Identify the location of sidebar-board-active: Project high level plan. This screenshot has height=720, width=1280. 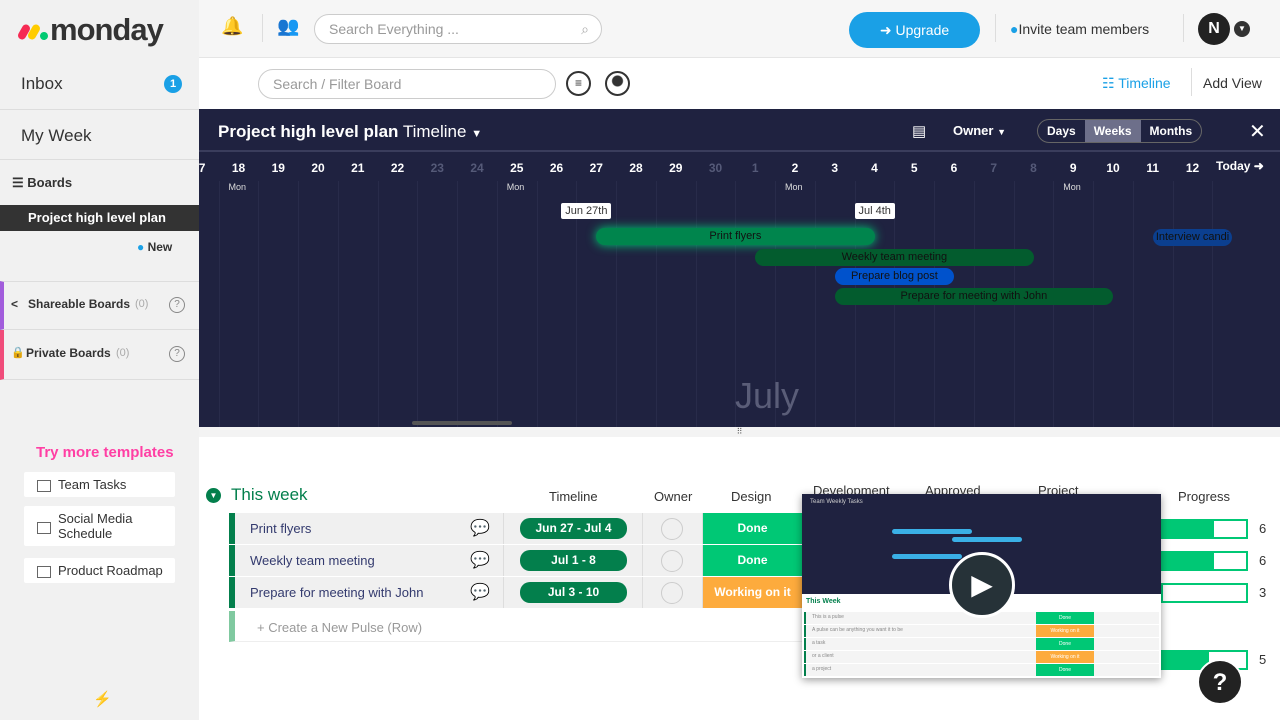
(99, 218).